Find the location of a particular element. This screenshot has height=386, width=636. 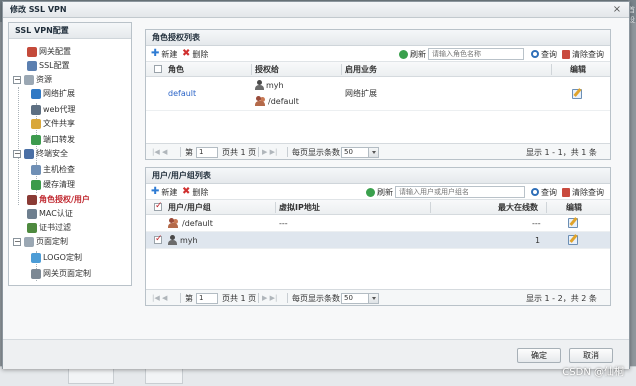

role-panel-title: 角色授权列表 is located at coordinates (378, 38).